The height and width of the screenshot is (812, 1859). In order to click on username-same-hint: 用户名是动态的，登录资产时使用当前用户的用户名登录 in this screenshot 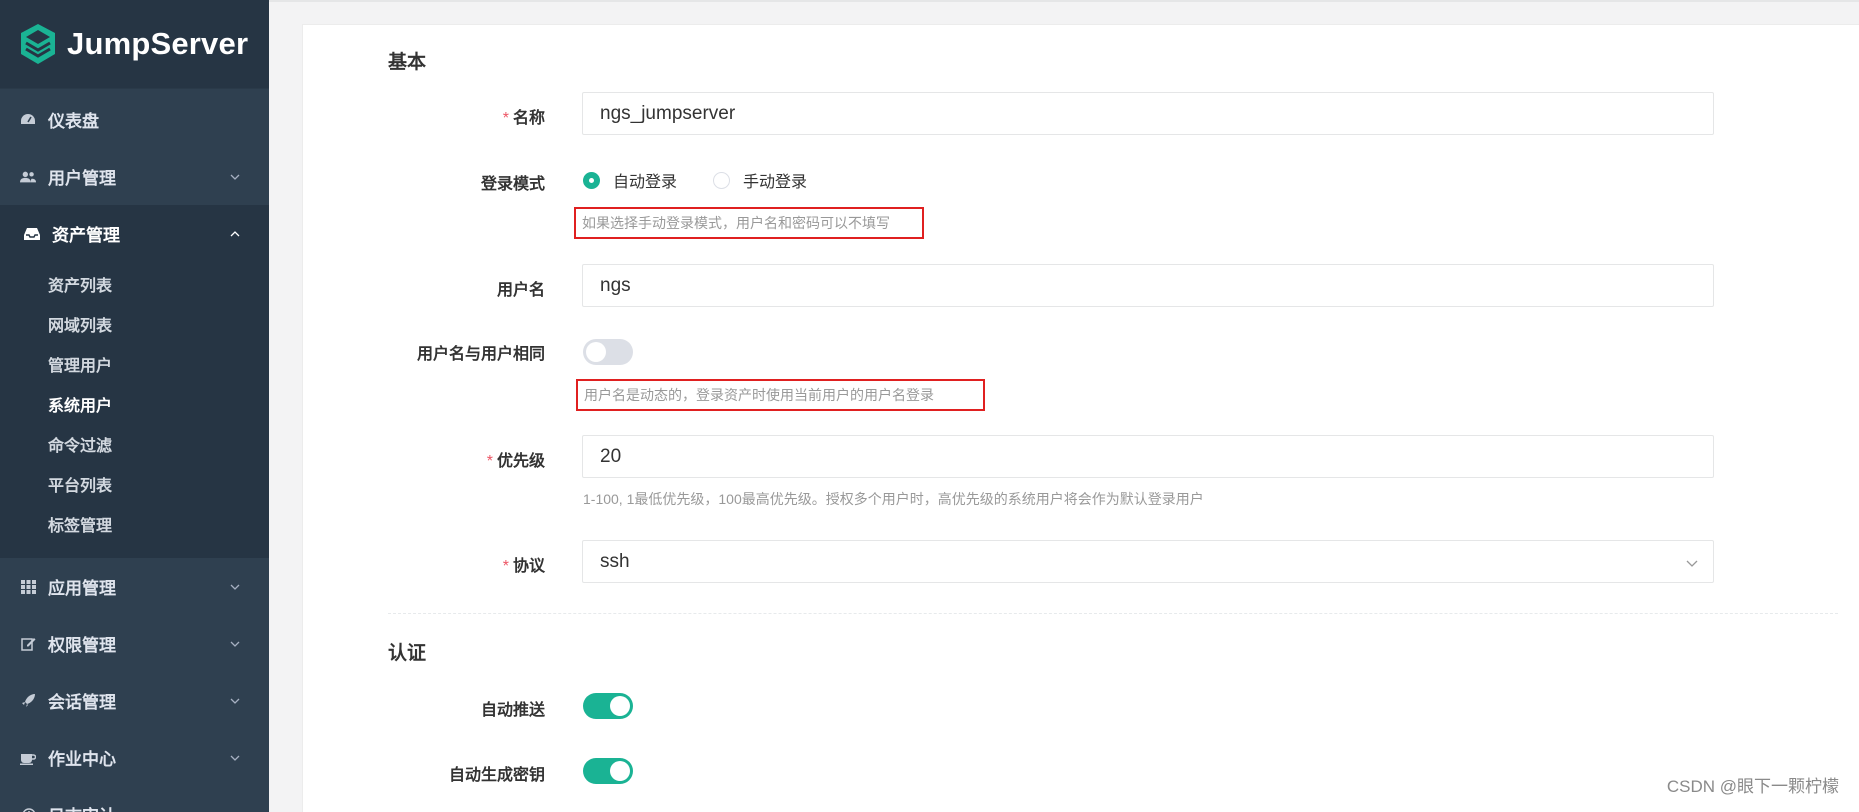, I will do `click(780, 395)`.